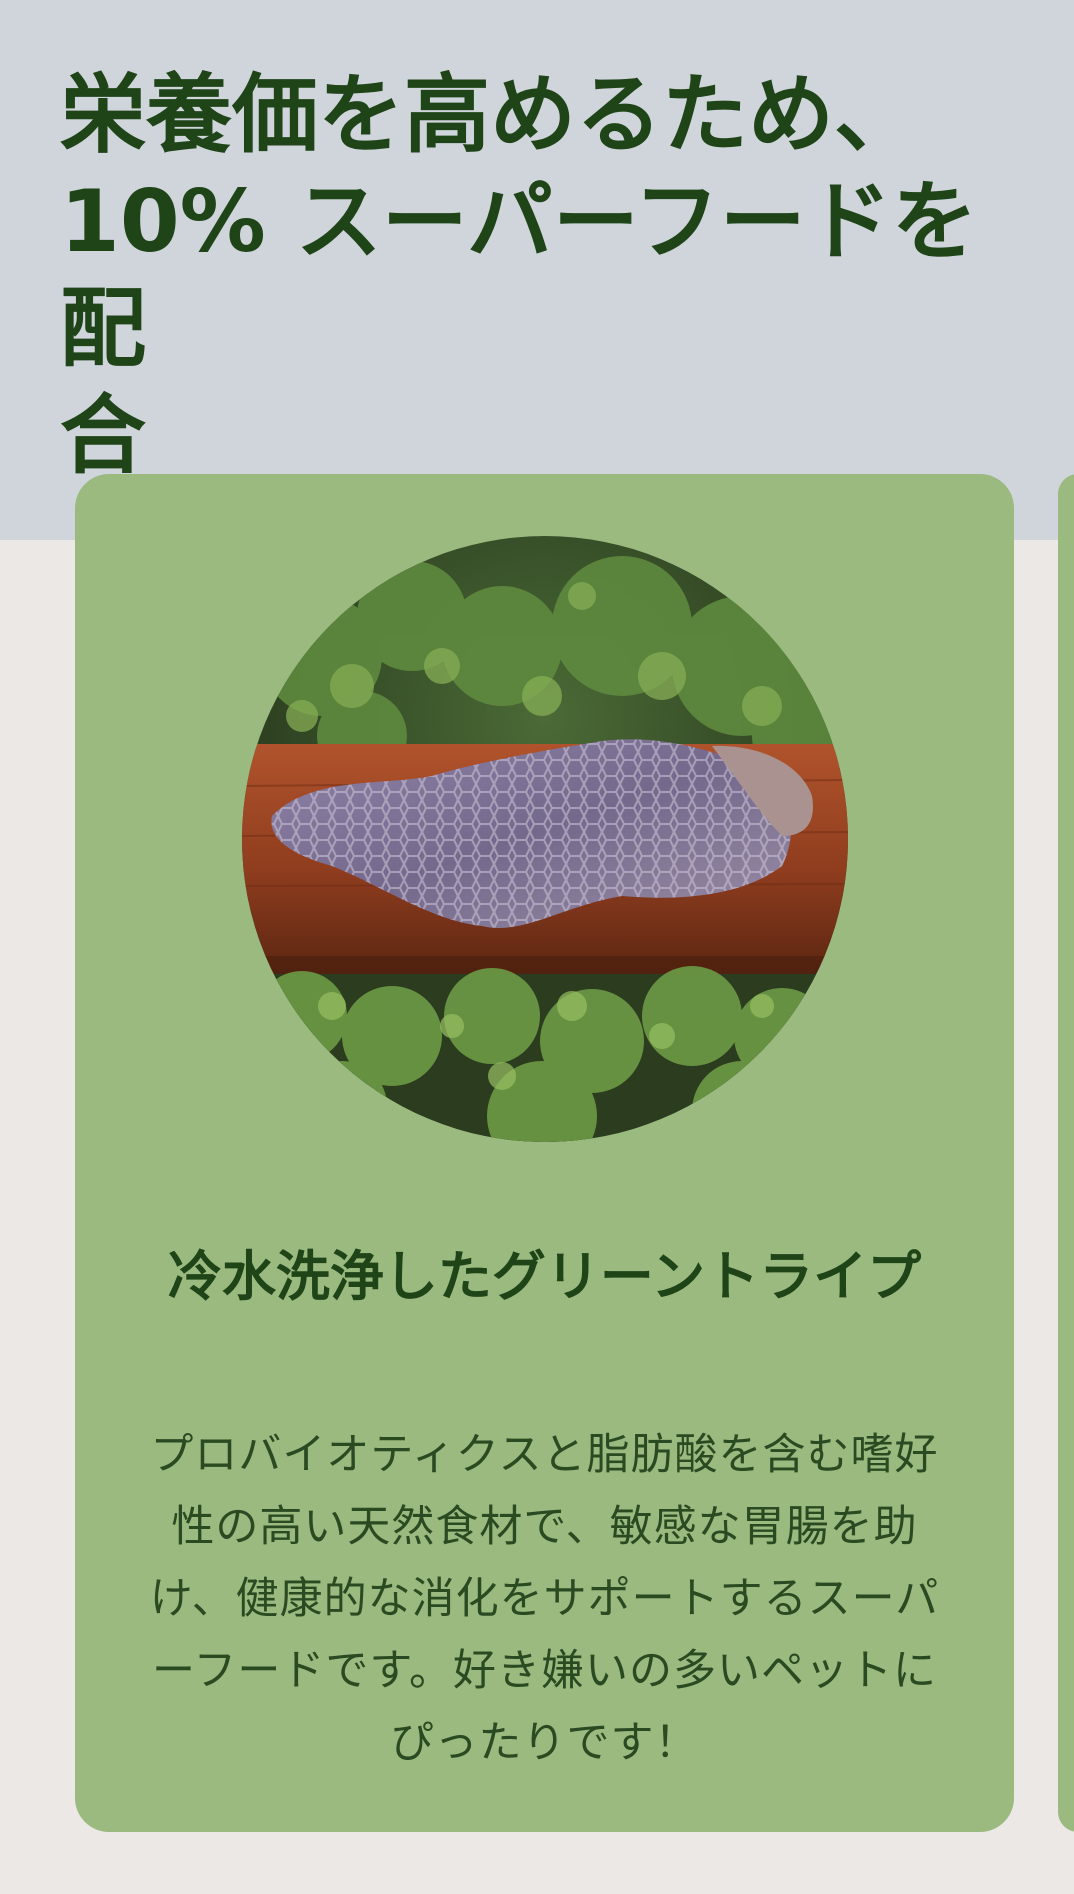 The width and height of the screenshot is (1074, 1894). Describe the element at coordinates (544, 1276) in the screenshot. I see `card-title: 冷水洗浄したグリーントライプ` at that location.